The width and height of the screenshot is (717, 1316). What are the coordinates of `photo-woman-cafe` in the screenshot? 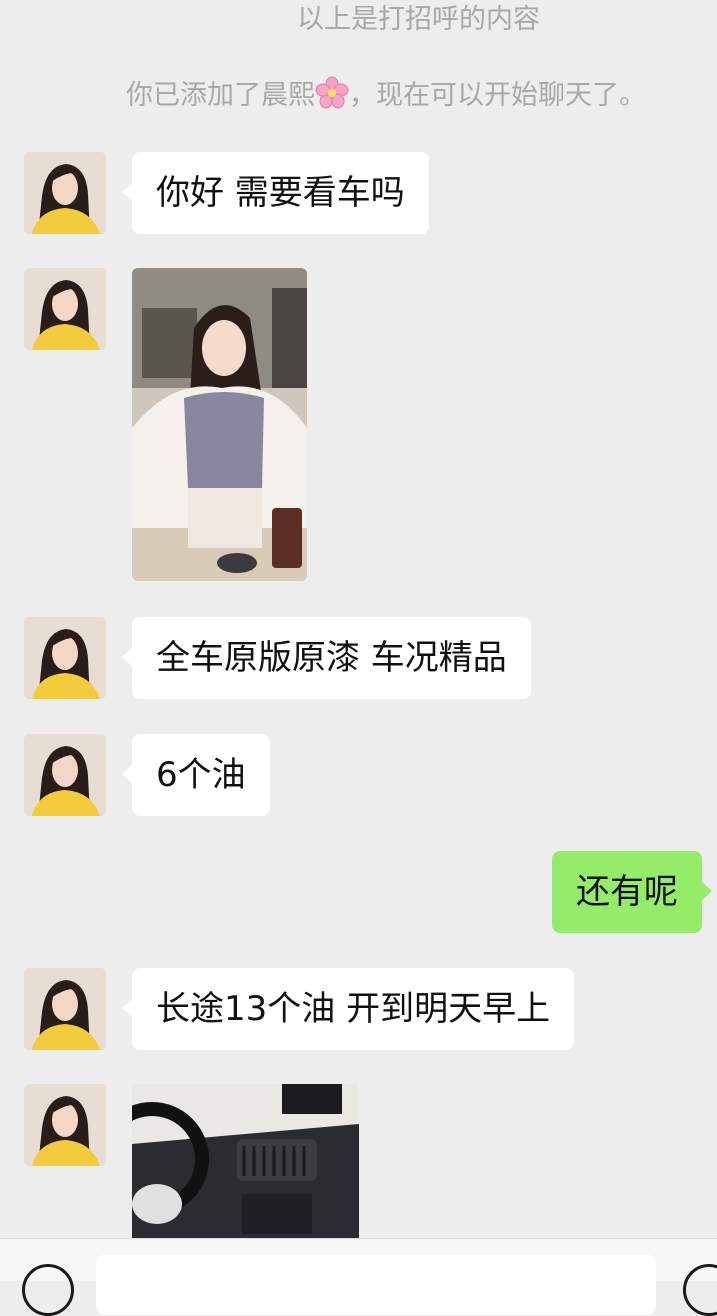 It's located at (219, 424).